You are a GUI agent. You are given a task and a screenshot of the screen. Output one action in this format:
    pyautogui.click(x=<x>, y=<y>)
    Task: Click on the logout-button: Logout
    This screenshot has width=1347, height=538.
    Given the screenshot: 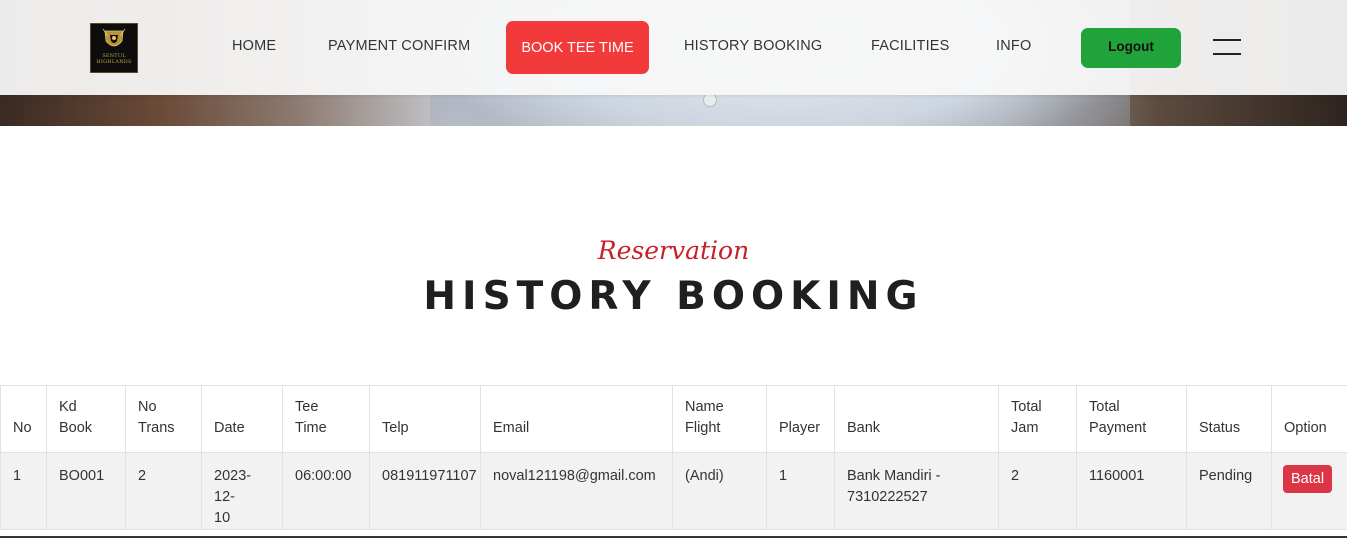 What is the action you would take?
    pyautogui.click(x=1131, y=48)
    